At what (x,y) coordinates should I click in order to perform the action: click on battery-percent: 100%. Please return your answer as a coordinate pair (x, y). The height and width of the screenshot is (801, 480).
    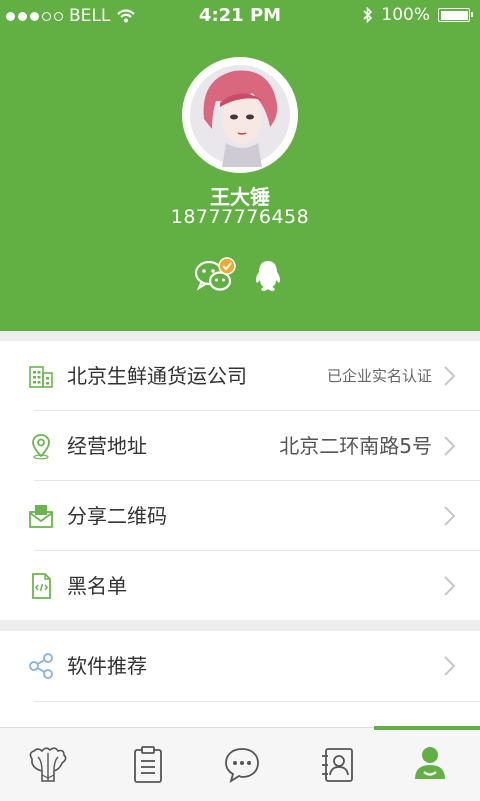
    Looking at the image, I should click on (405, 15).